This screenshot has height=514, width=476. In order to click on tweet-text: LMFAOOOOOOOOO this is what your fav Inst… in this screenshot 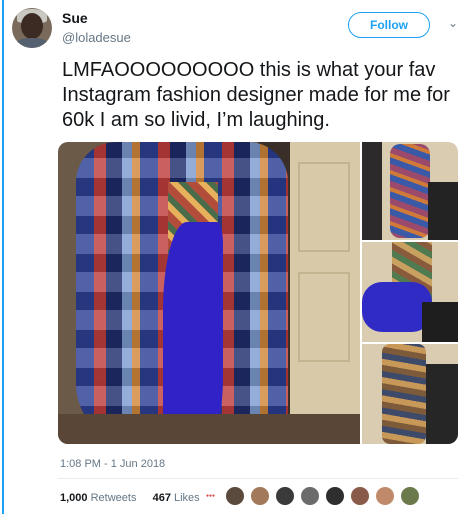, I will do `click(256, 95)`.